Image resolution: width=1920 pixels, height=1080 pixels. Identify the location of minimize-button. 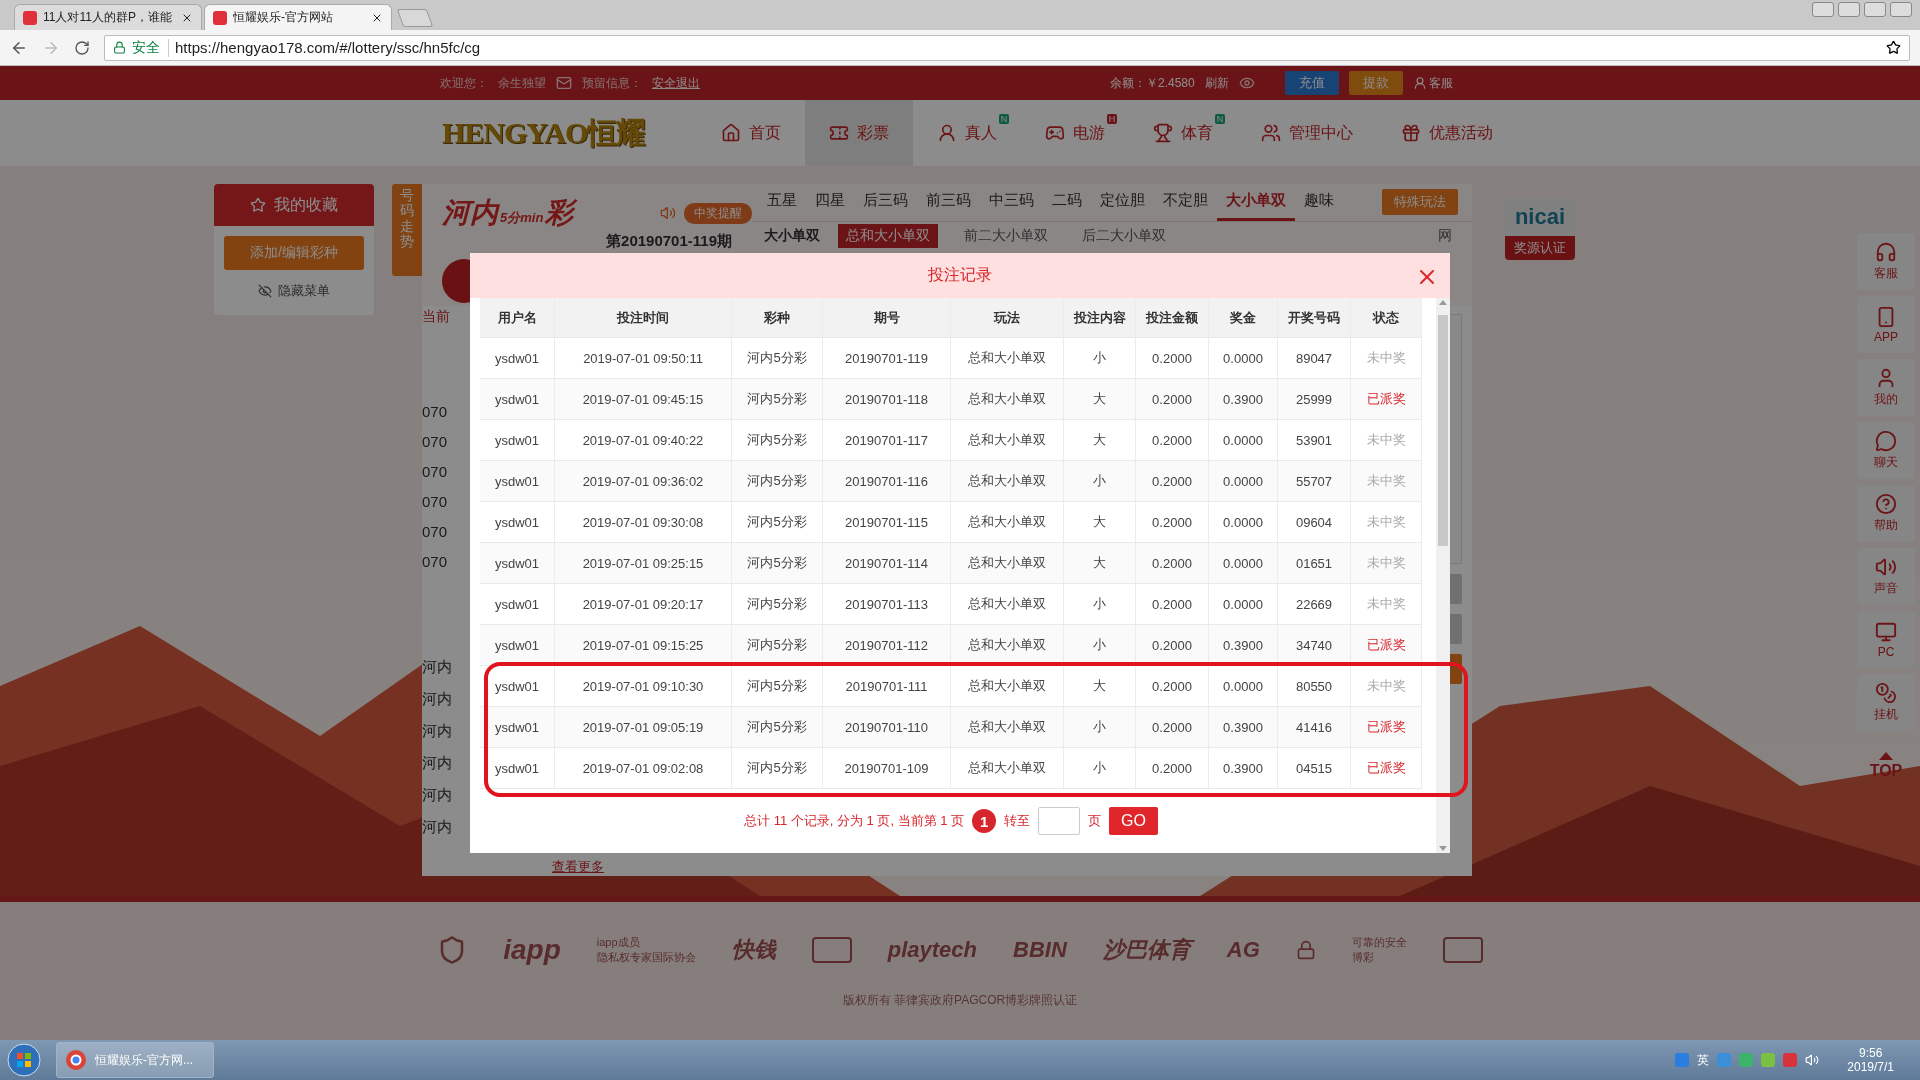
(1849, 9).